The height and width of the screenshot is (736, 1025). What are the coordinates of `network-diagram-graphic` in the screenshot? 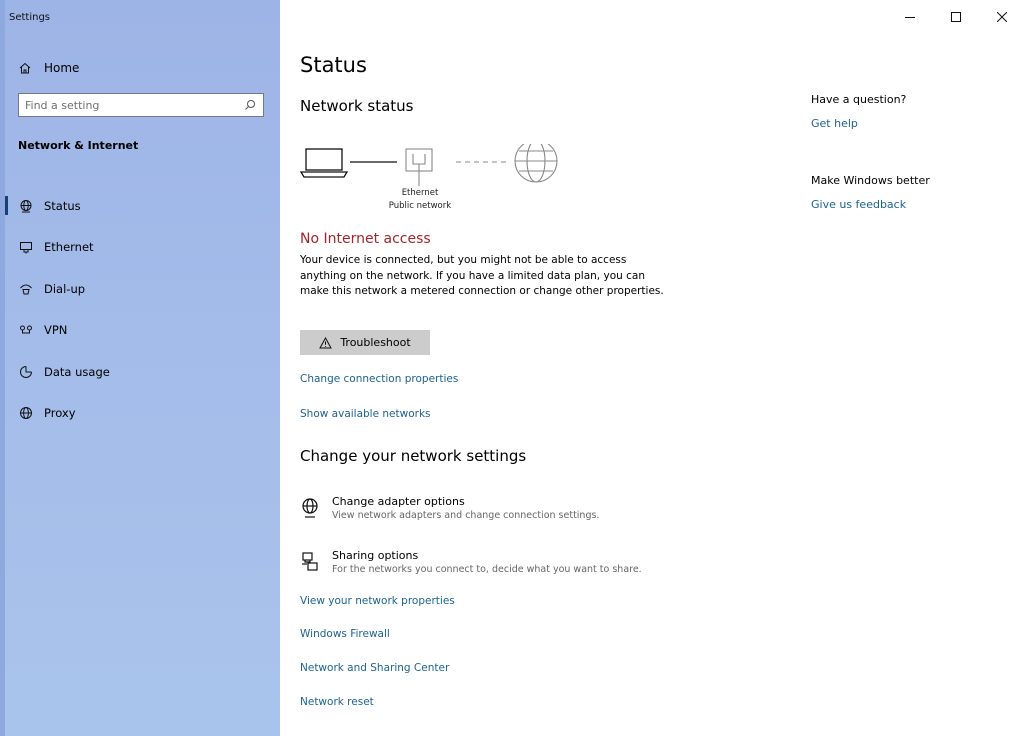 It's located at (428, 162).